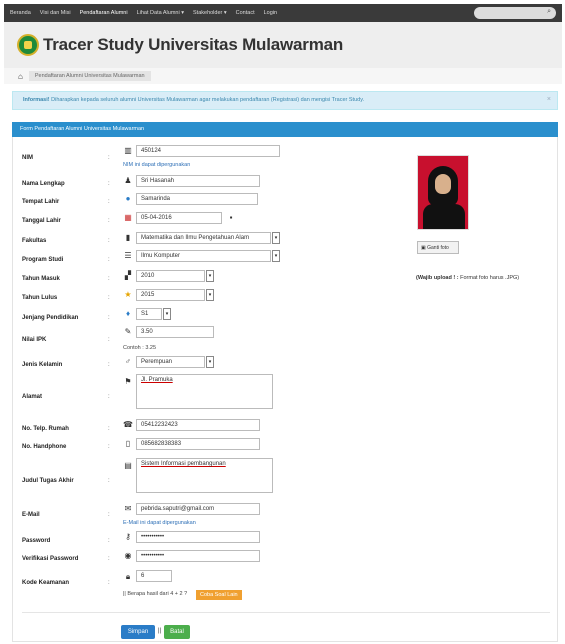  I want to click on change-photo-button: ▣ Ganti foto, so click(438, 247).